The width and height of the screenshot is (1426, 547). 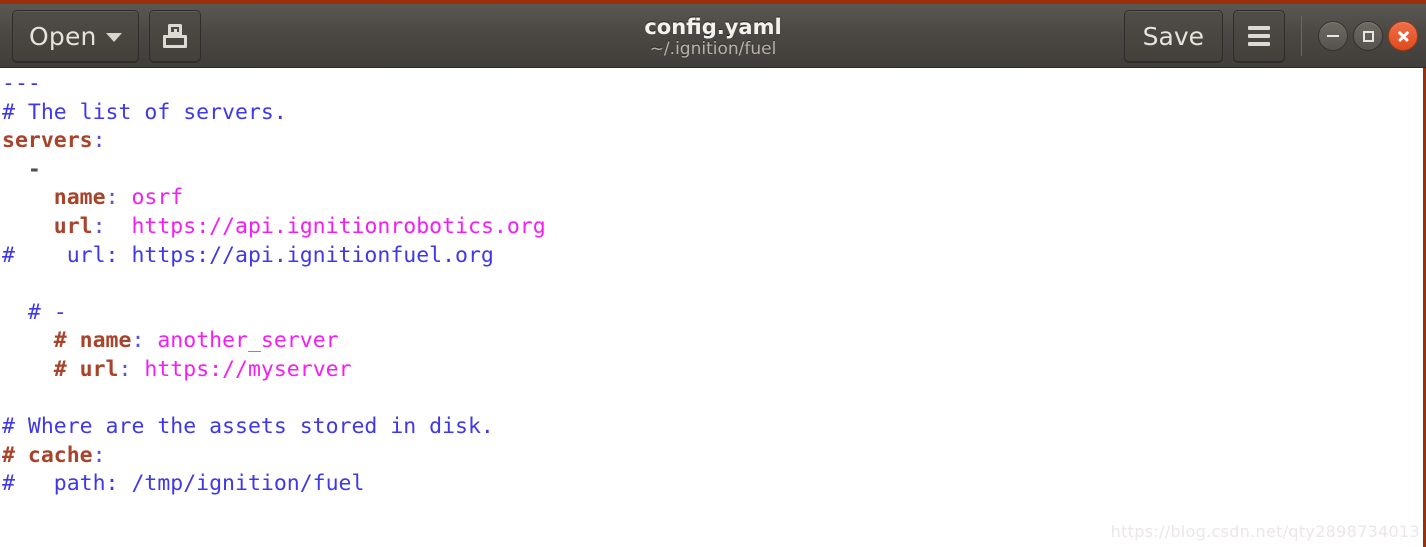 What do you see at coordinates (196, 341) in the screenshot?
I see `code-line: # name: another_server` at bounding box center [196, 341].